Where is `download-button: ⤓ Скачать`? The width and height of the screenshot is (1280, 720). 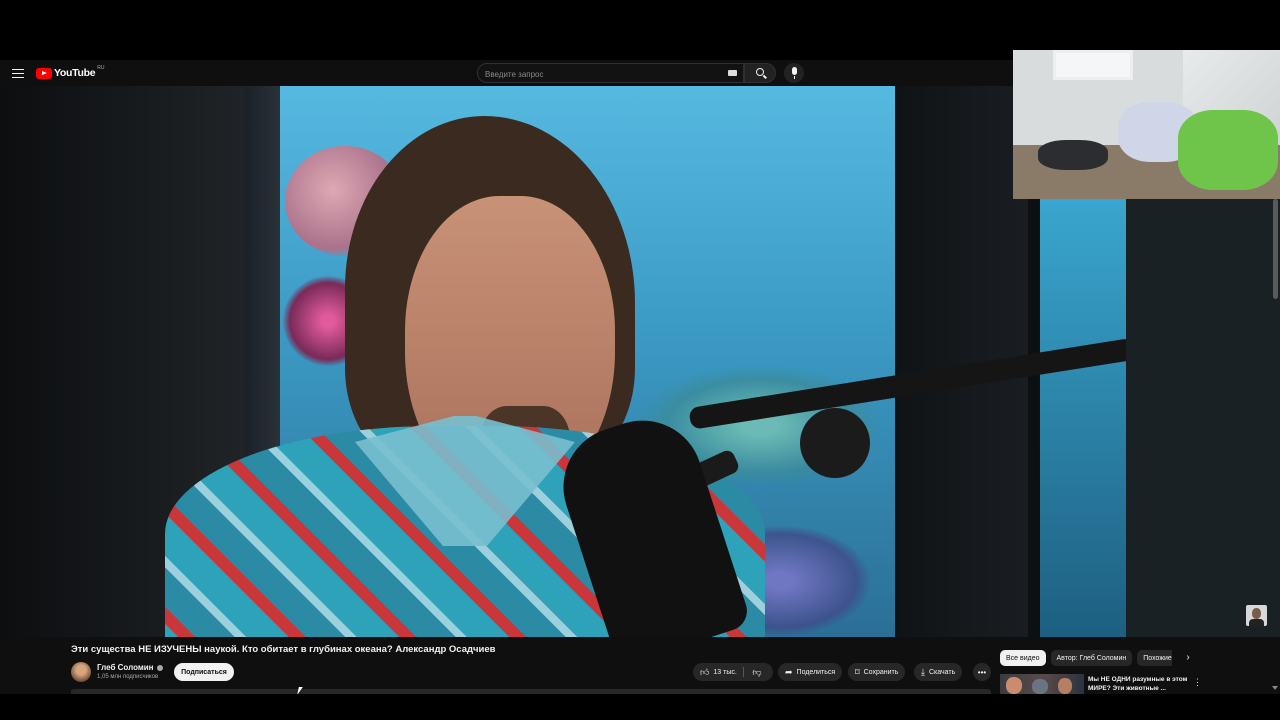
download-button: ⤓ Скачать is located at coordinates (938, 672).